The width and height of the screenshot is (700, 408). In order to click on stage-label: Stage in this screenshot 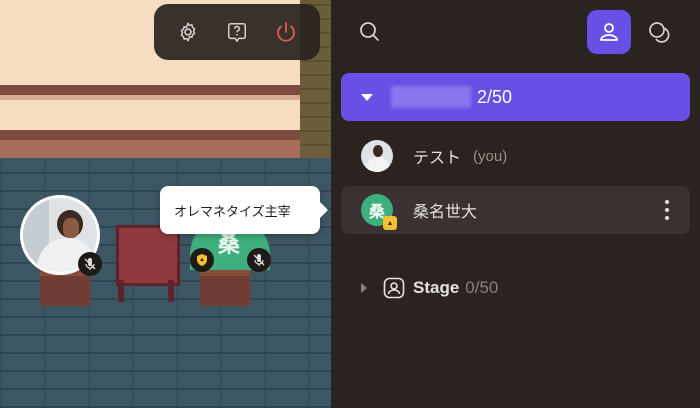, I will do `click(436, 287)`.